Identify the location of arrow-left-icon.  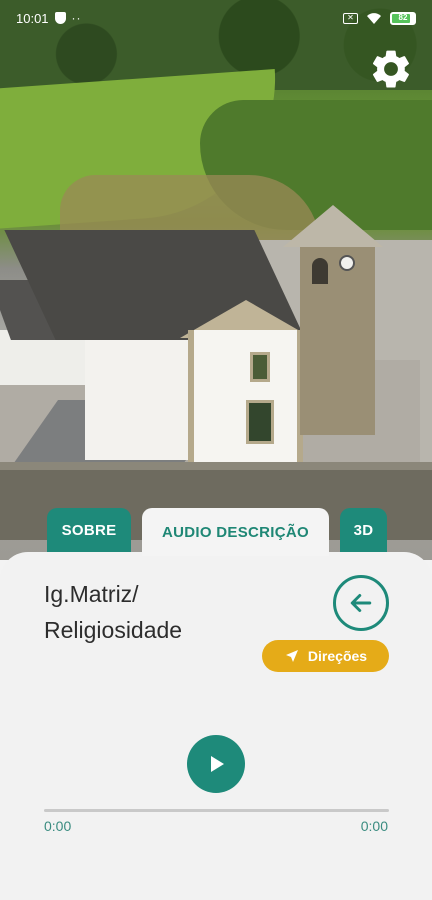
(361, 603).